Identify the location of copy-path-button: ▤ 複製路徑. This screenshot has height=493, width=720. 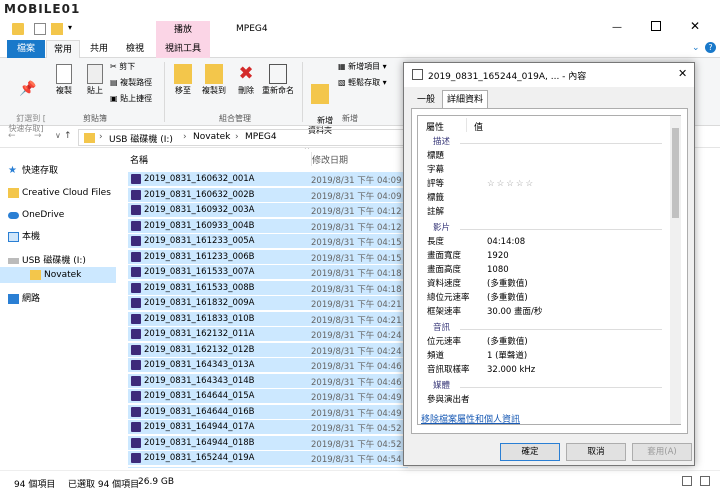
(136, 83).